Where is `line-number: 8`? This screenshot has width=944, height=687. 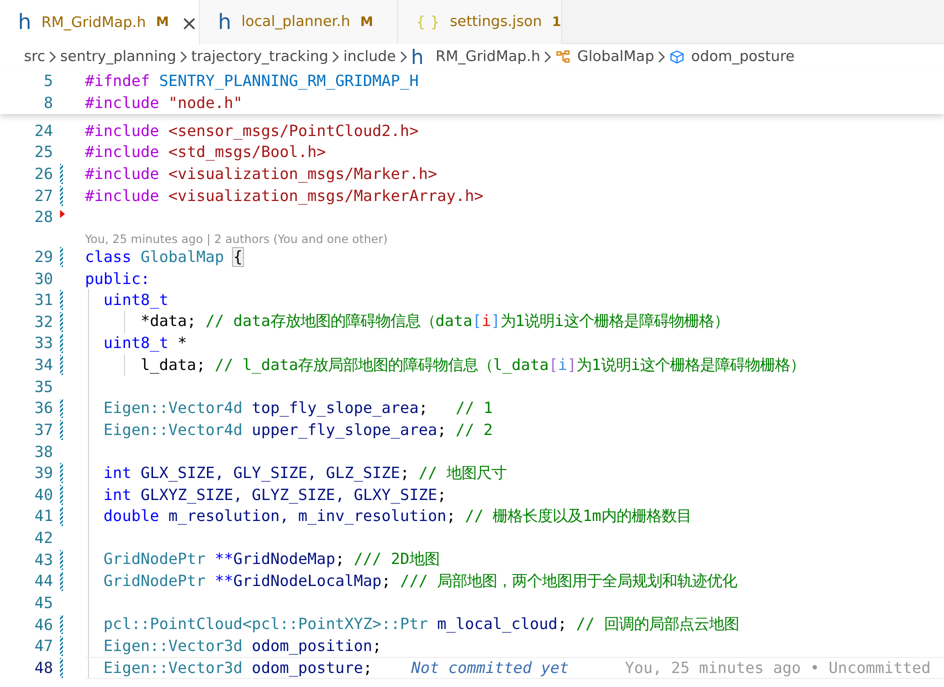 line-number: 8 is located at coordinates (47, 103).